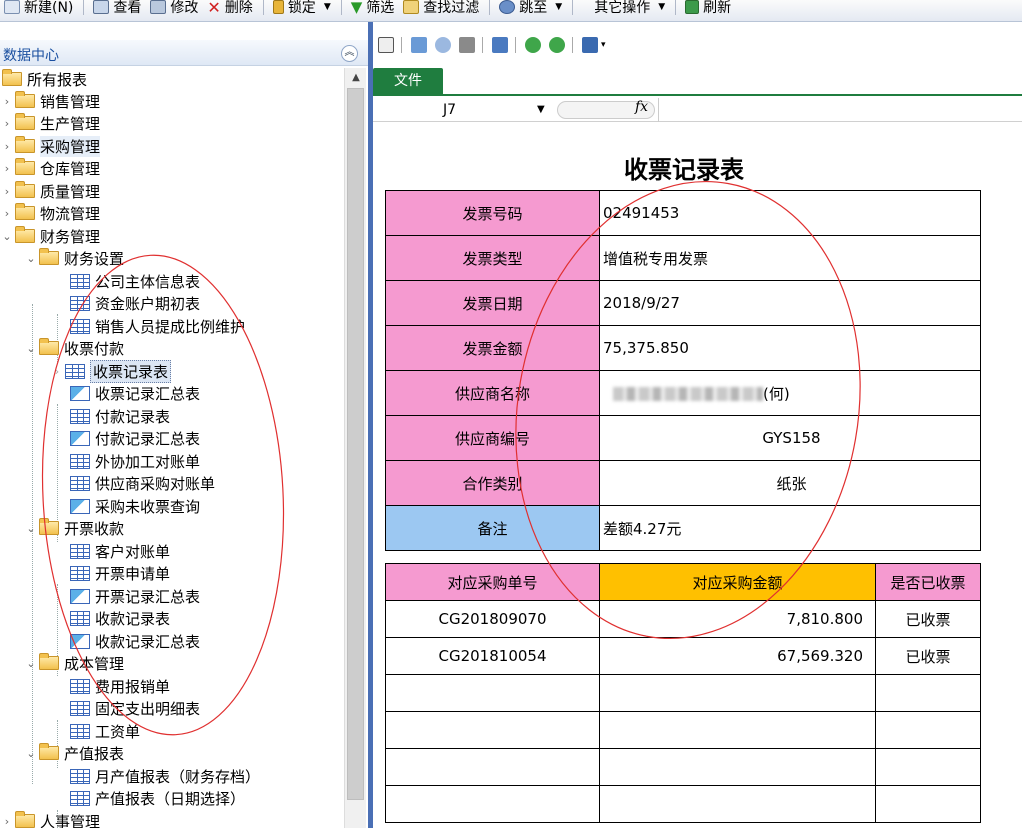  I want to click on field-label: 备注, so click(492, 528).